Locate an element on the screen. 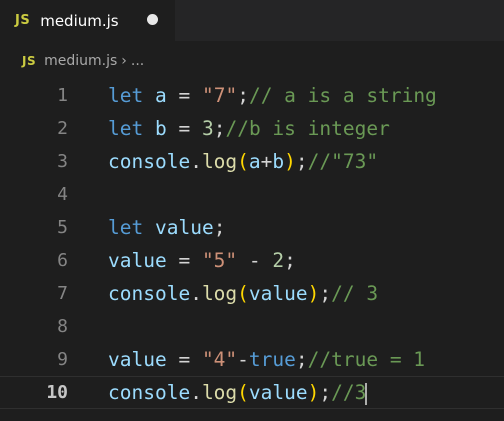 This screenshot has width=504, height=421. text-cursor is located at coordinates (366, 393).